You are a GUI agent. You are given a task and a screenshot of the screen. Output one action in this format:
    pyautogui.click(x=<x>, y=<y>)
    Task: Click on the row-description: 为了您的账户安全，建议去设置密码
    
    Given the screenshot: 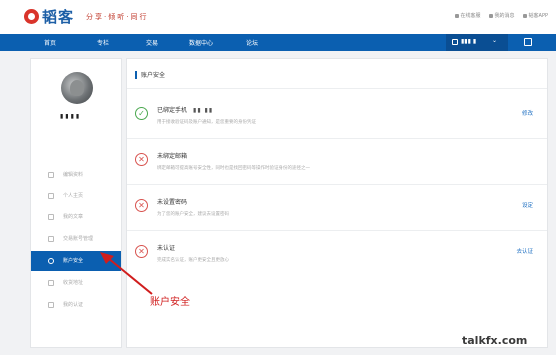 What is the action you would take?
    pyautogui.click(x=193, y=214)
    